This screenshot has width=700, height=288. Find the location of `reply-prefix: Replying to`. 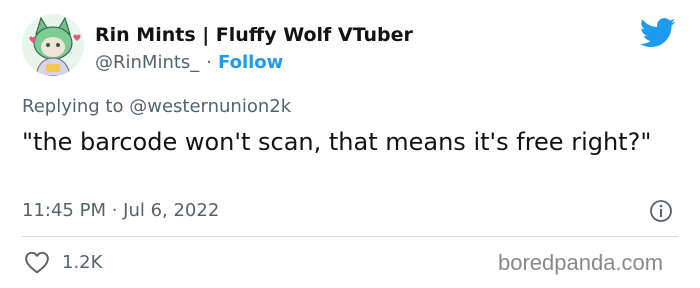

reply-prefix: Replying to is located at coordinates (73, 106).